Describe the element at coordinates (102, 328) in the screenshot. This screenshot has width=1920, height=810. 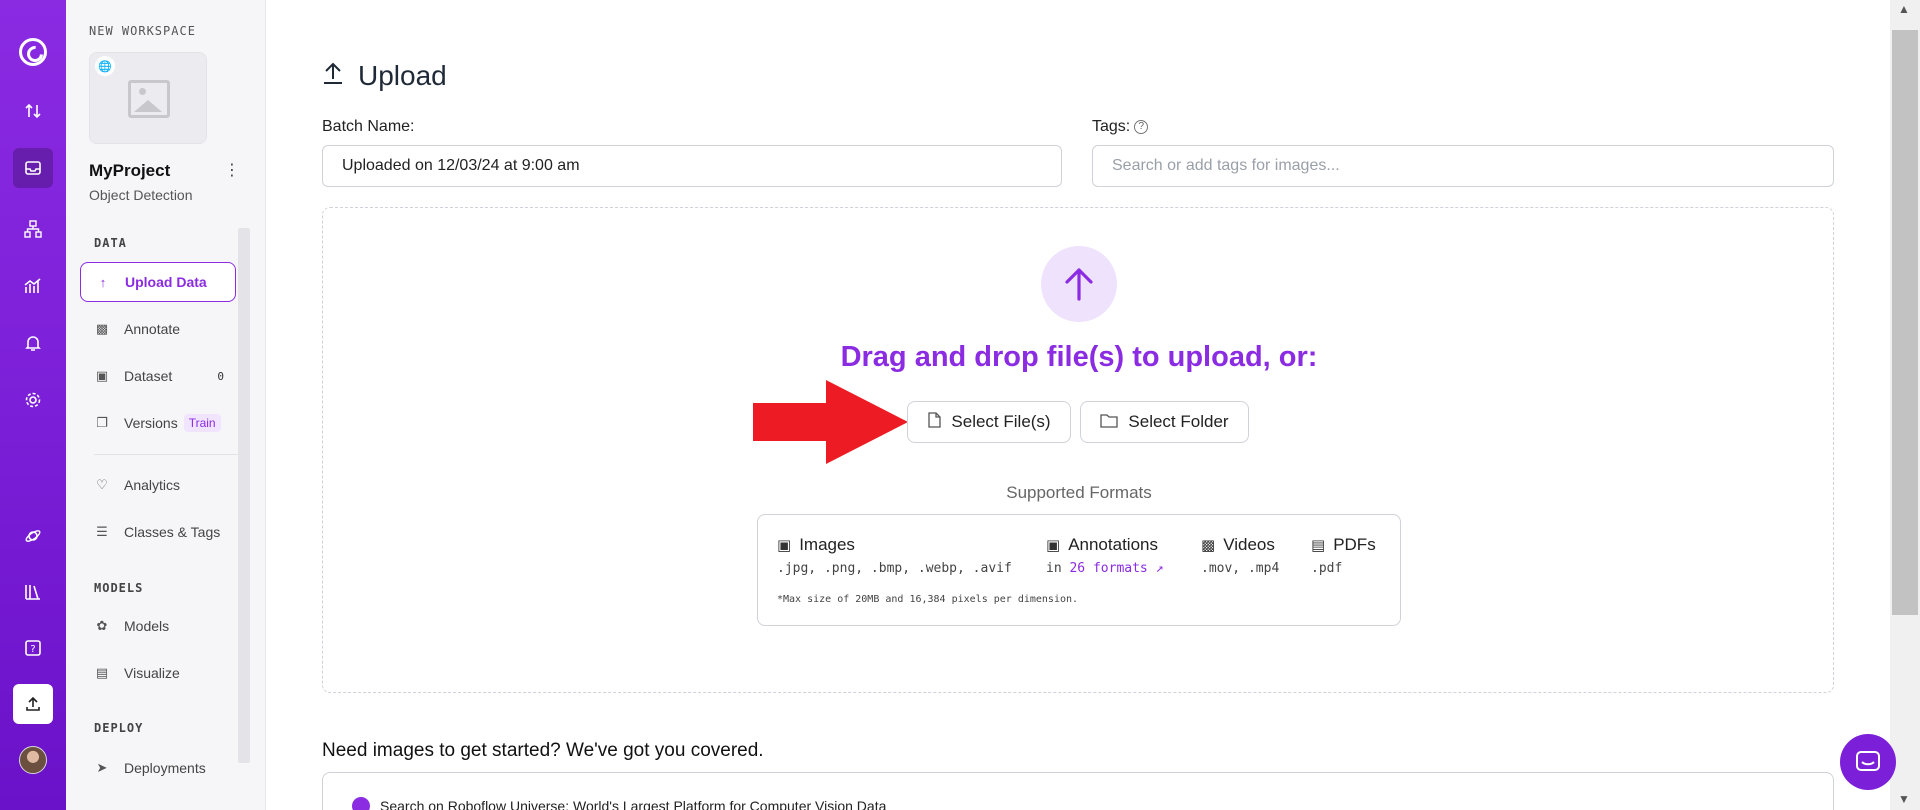
I see `annotate-icon: ▩` at that location.